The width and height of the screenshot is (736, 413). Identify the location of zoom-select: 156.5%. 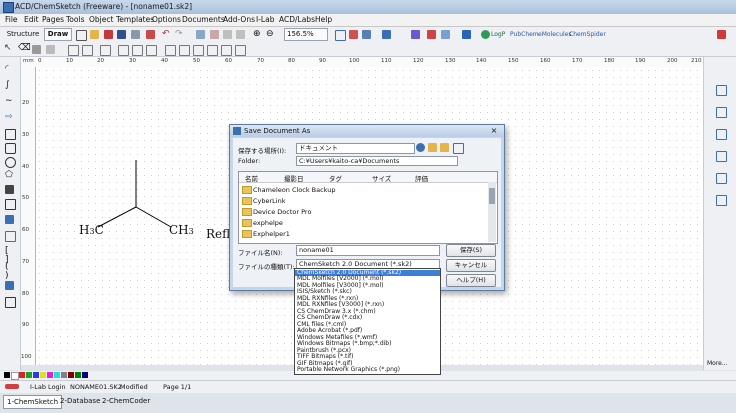
(306, 34).